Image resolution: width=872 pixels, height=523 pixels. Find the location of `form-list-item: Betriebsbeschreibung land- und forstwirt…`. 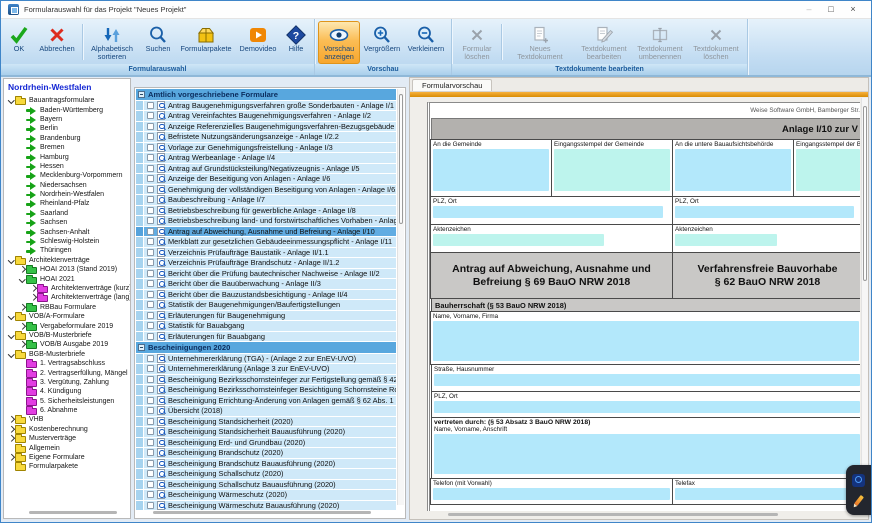

form-list-item: Betriebsbeschreibung land- und forstwirt… is located at coordinates (266, 221).